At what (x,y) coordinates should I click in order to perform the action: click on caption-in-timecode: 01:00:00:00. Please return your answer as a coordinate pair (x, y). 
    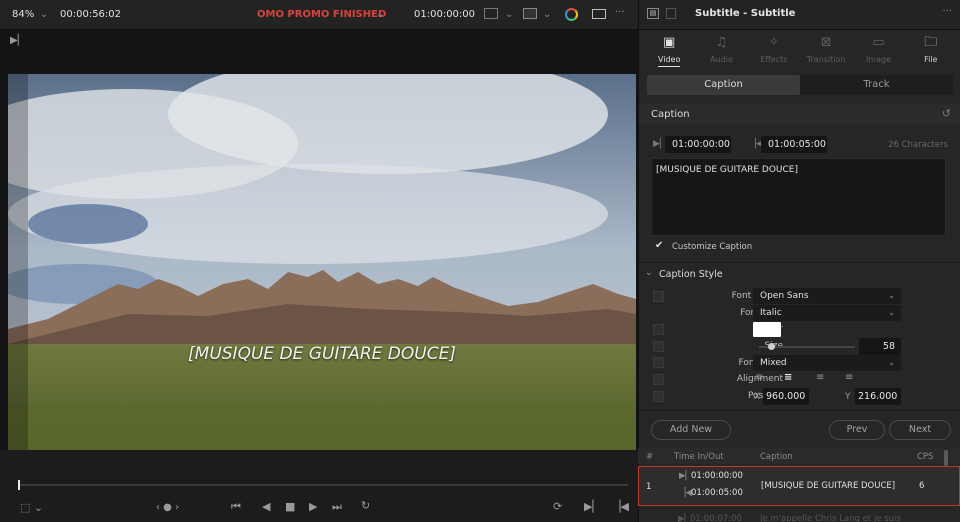
    Looking at the image, I should click on (698, 144).